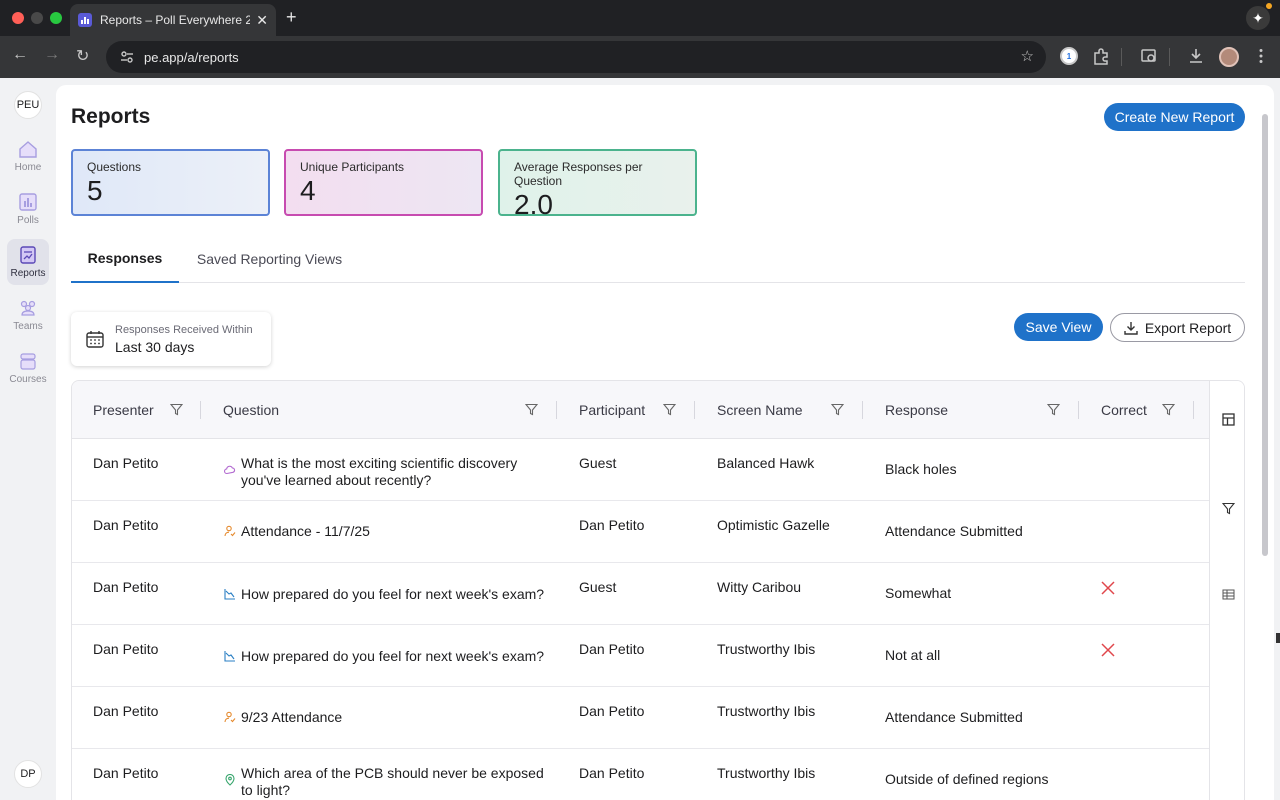  I want to click on rail-label: Polls, so click(28, 220).